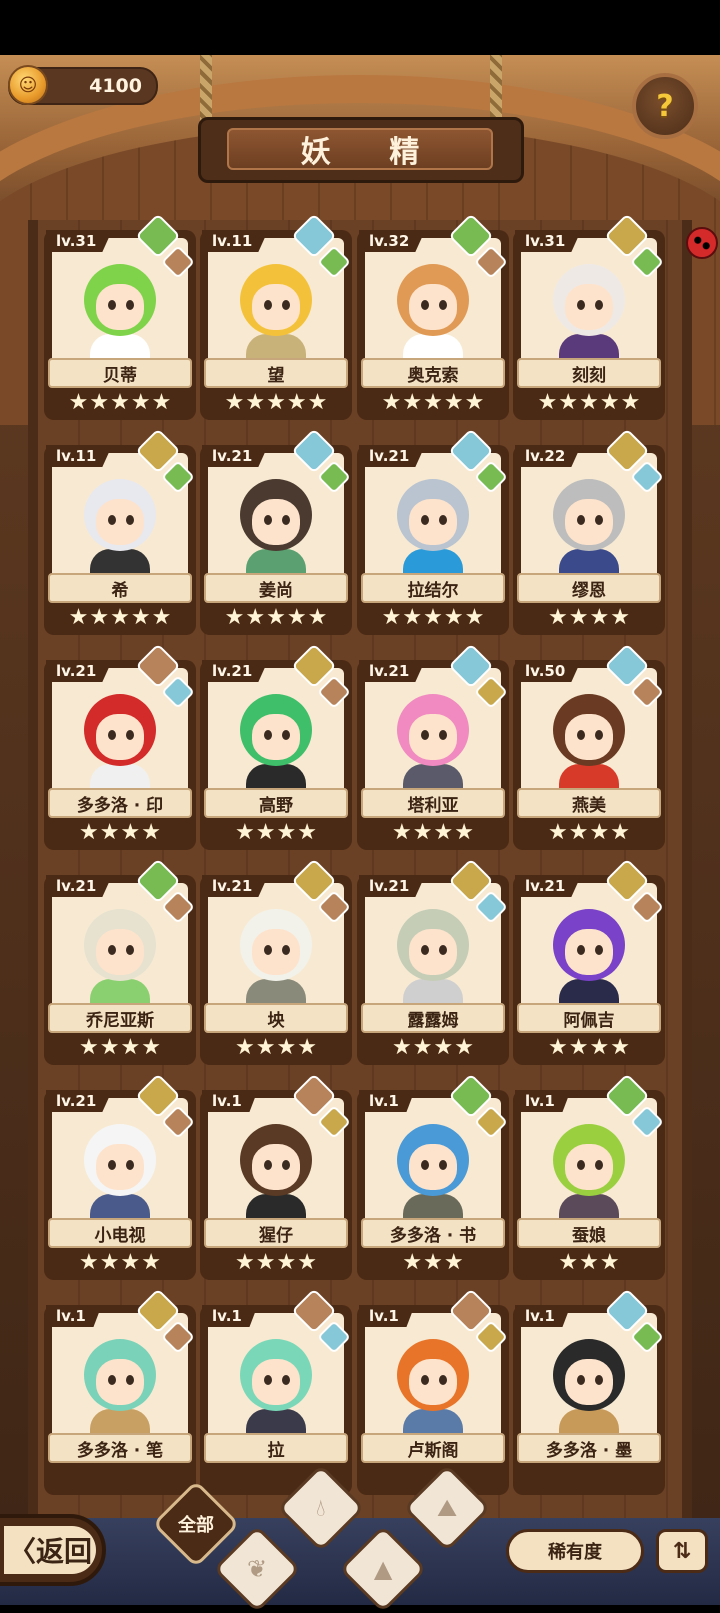 This screenshot has width=720, height=1613. I want to click on fairy-card: lv.21 多多洛 · 印 ★ ★ ★ ★, so click(120, 750).